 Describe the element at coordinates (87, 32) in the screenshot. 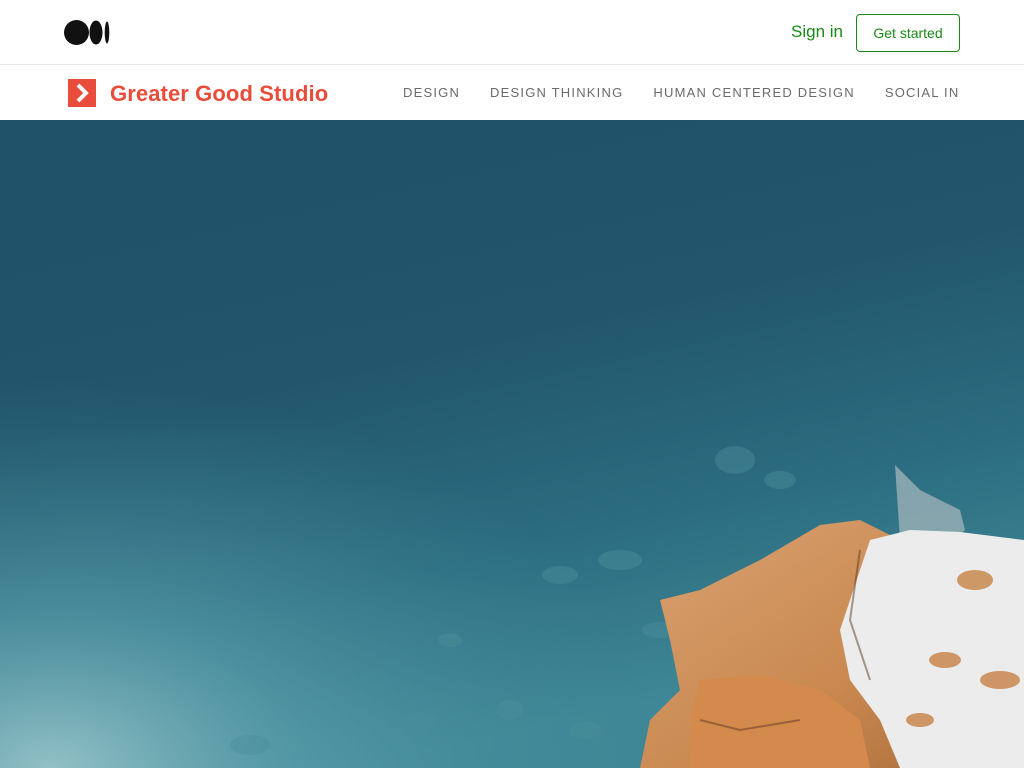

I see `medium-logo-icon` at that location.